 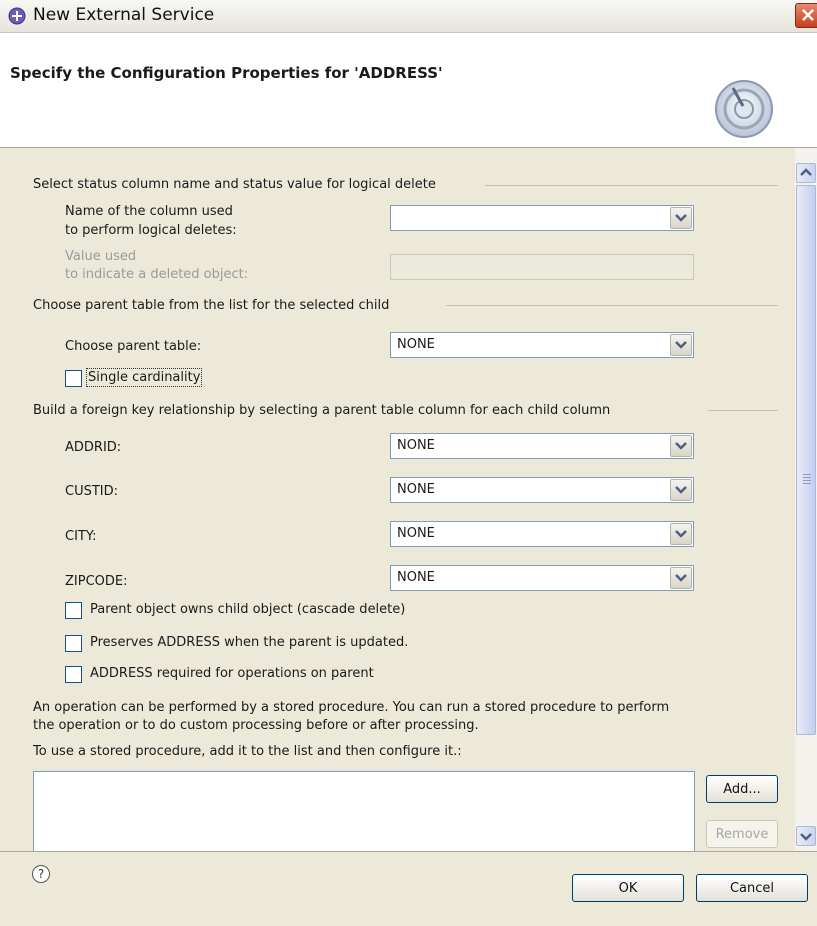 What do you see at coordinates (416, 577) in the screenshot?
I see `fk-value-zipcode: NONE` at bounding box center [416, 577].